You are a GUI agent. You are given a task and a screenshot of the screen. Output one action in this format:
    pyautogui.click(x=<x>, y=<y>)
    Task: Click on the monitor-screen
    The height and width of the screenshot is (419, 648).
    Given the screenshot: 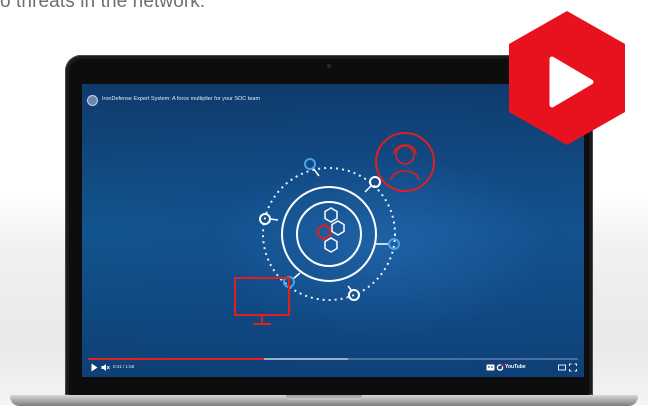 What is the action you would take?
    pyautogui.click(x=262, y=296)
    